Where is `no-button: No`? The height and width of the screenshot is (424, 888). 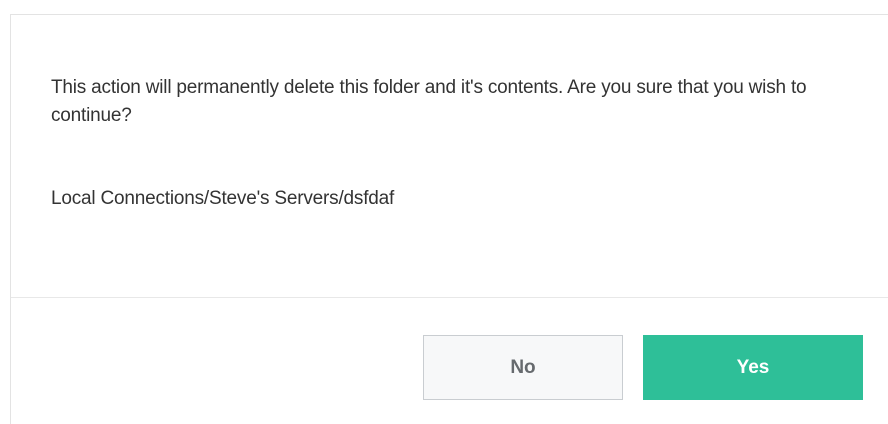
no-button: No is located at coordinates (523, 367).